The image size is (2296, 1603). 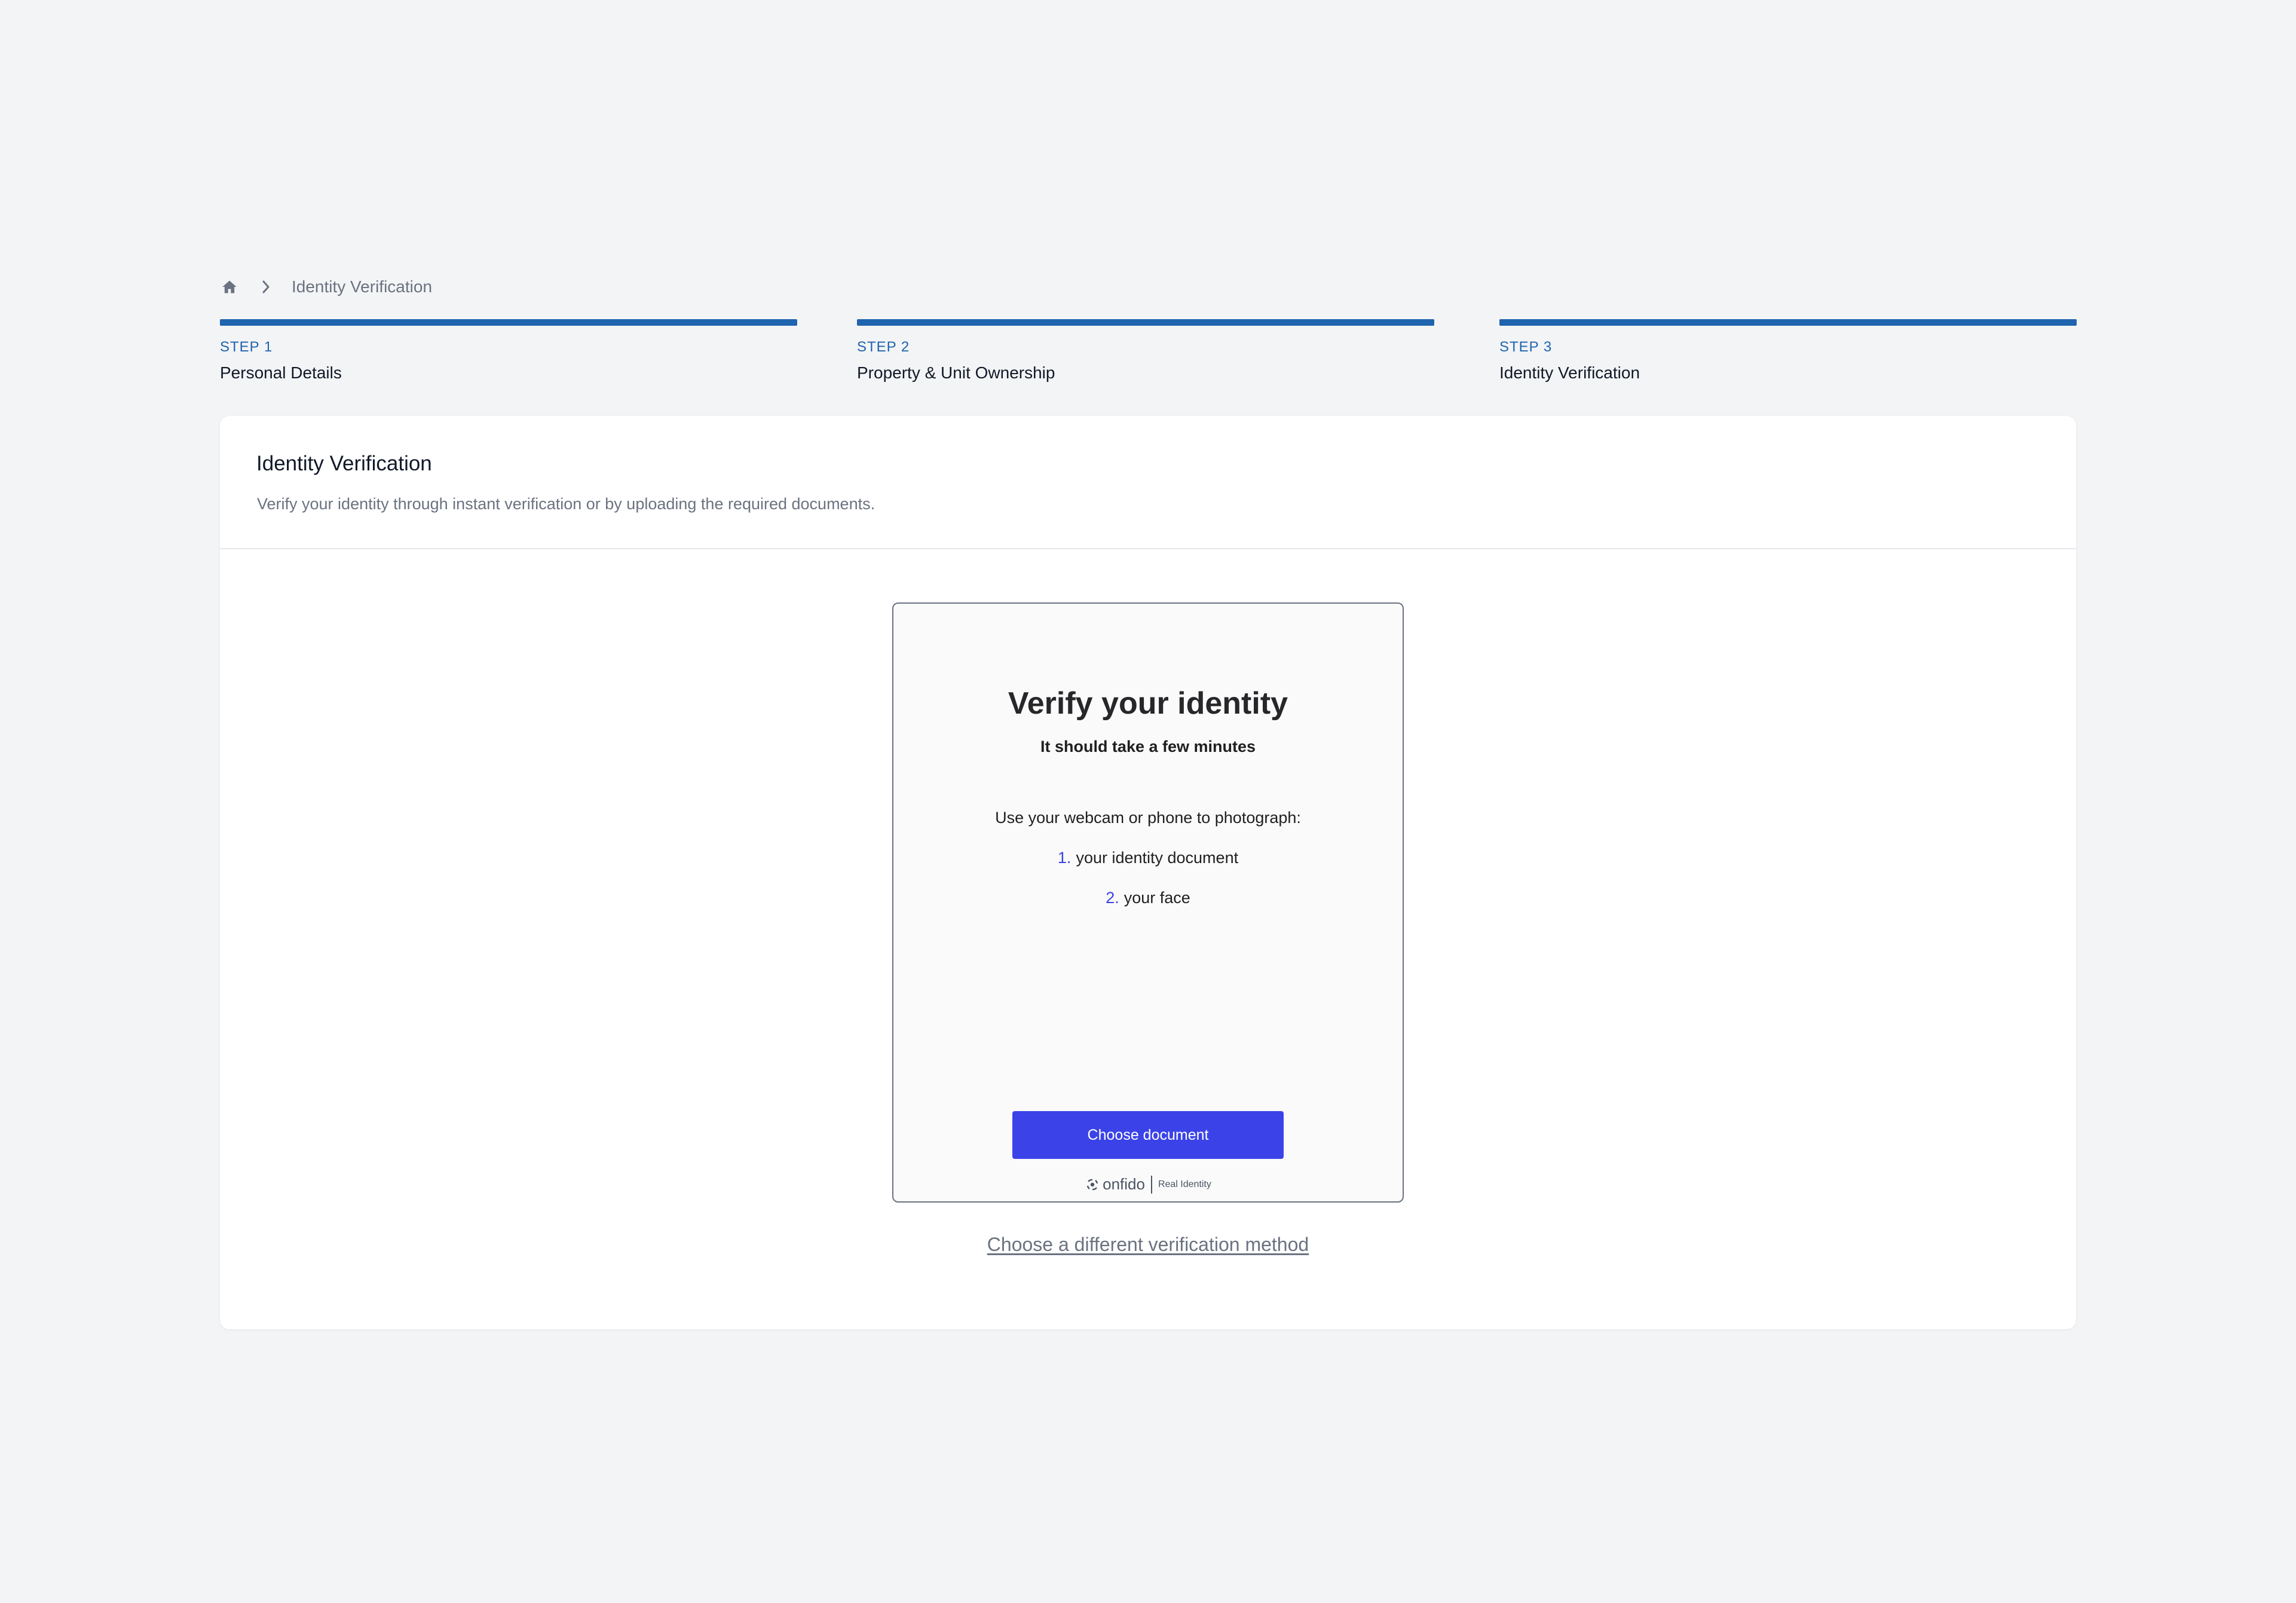 I want to click on card-title: Identity Verification, so click(x=344, y=463).